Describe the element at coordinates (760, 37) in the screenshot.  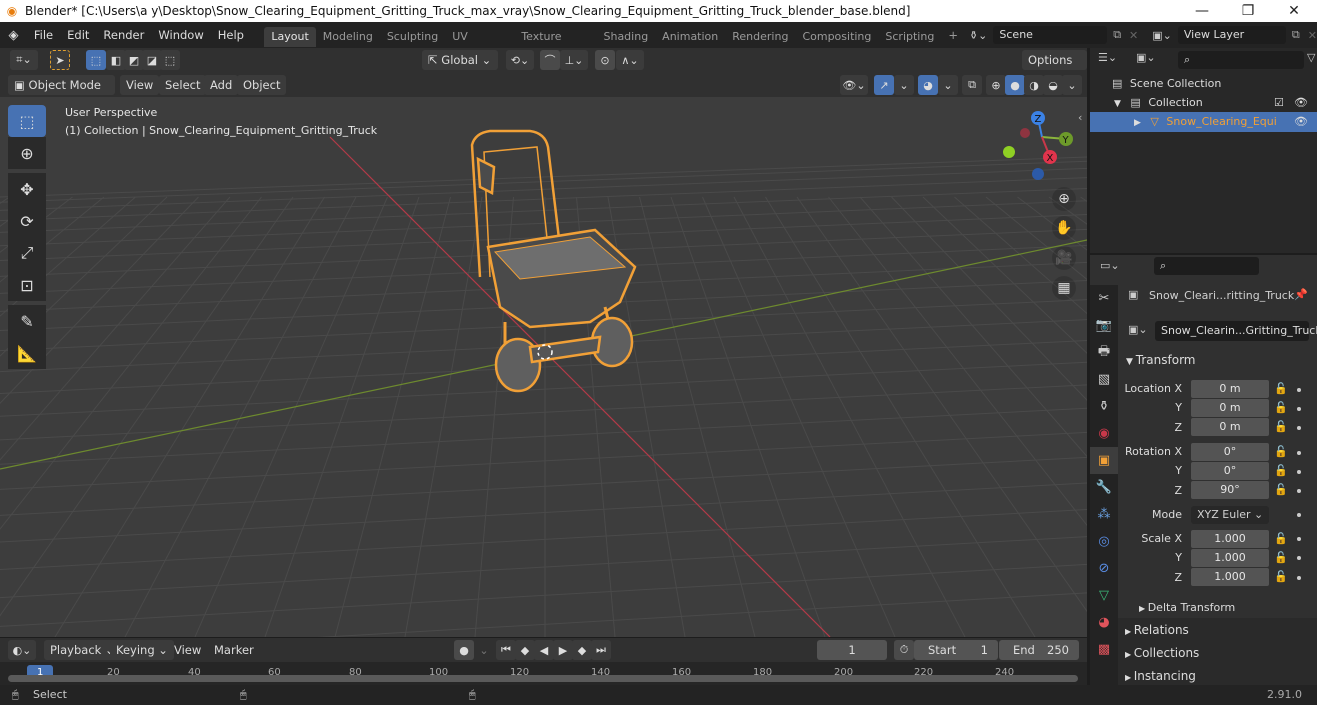
I see `tab-rendering: Rendering` at that location.